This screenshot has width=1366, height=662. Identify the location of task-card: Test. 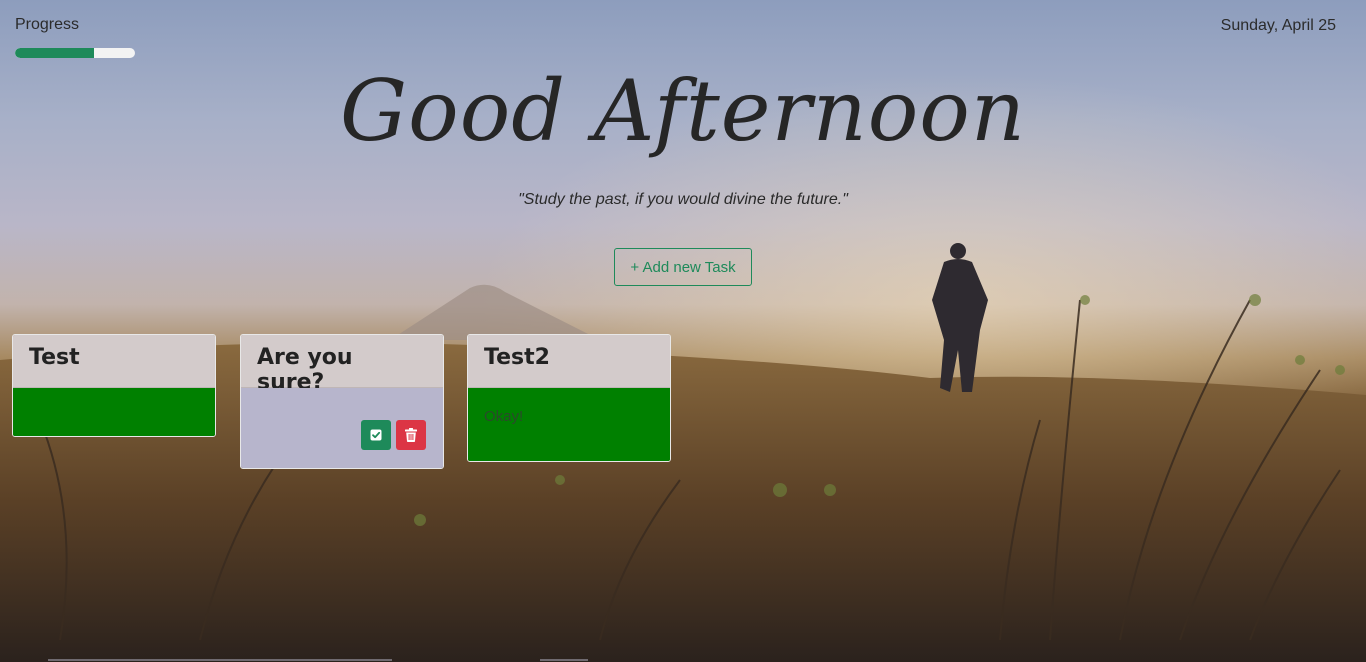
(114, 385).